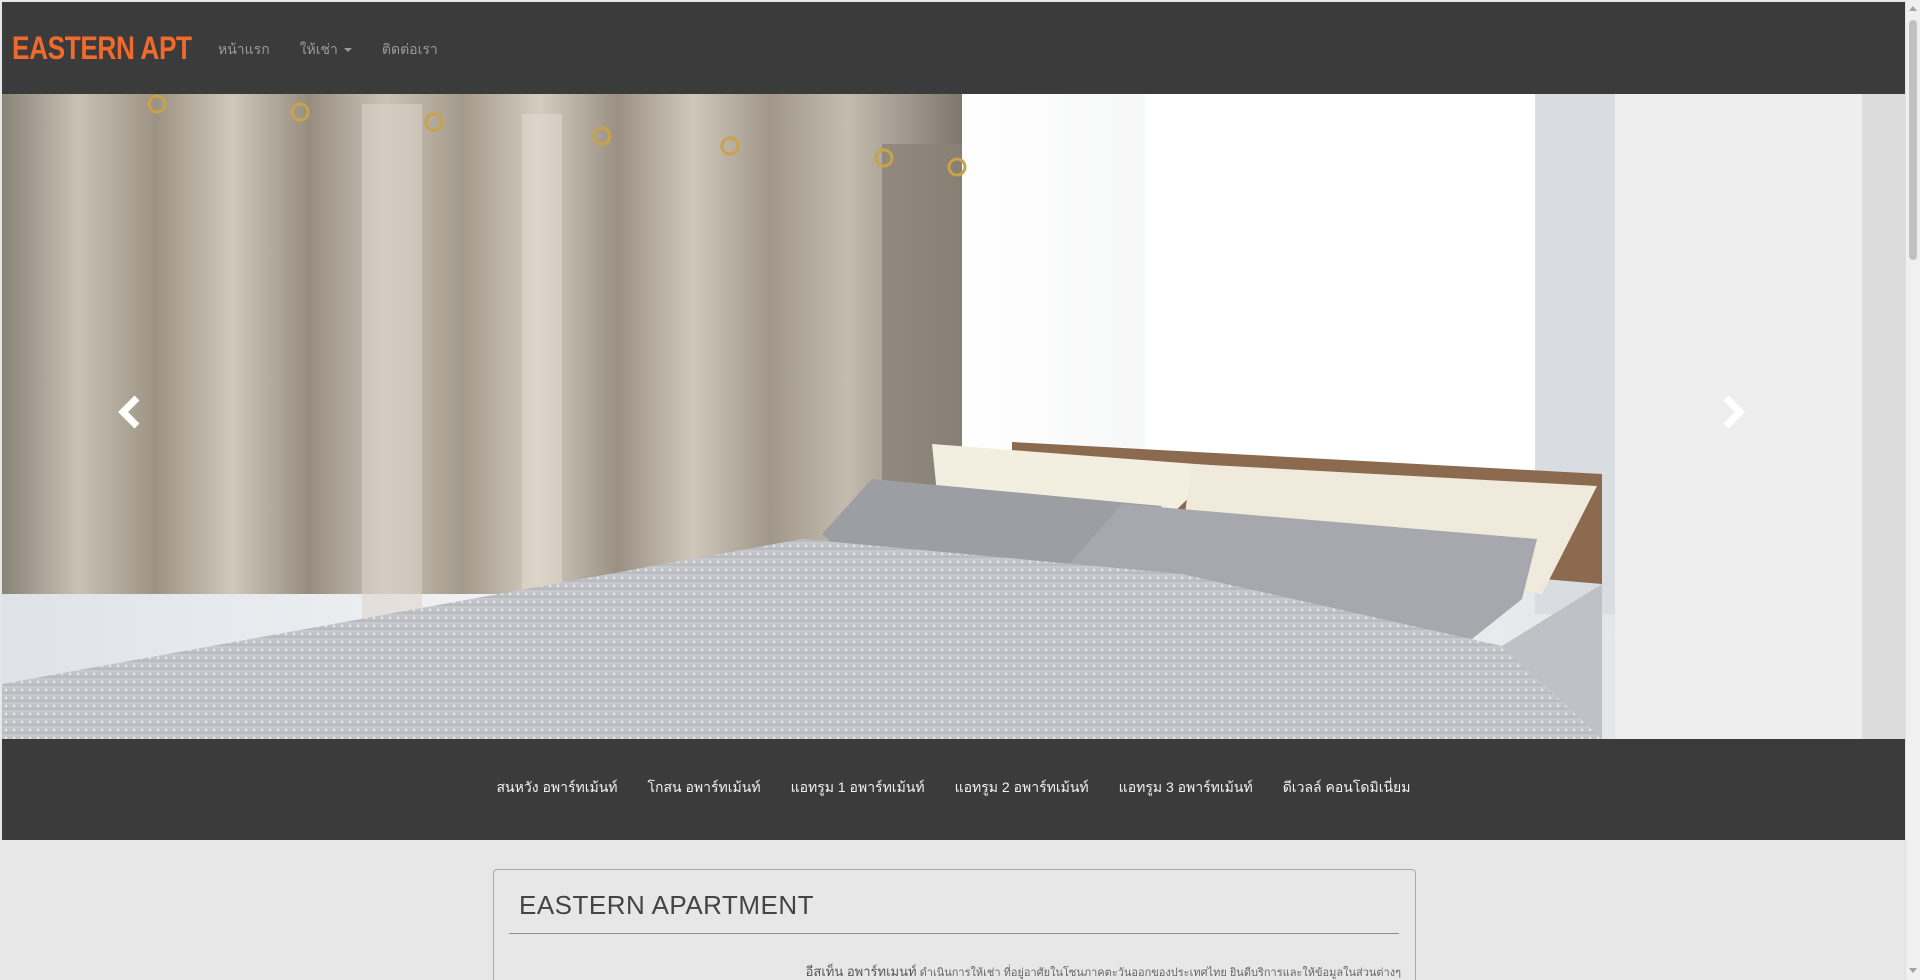 This screenshot has width=1920, height=980. What do you see at coordinates (557, 788) in the screenshot?
I see `subnav-link-sonwang: สนหวัง อพาร์ทเม้นท์` at bounding box center [557, 788].